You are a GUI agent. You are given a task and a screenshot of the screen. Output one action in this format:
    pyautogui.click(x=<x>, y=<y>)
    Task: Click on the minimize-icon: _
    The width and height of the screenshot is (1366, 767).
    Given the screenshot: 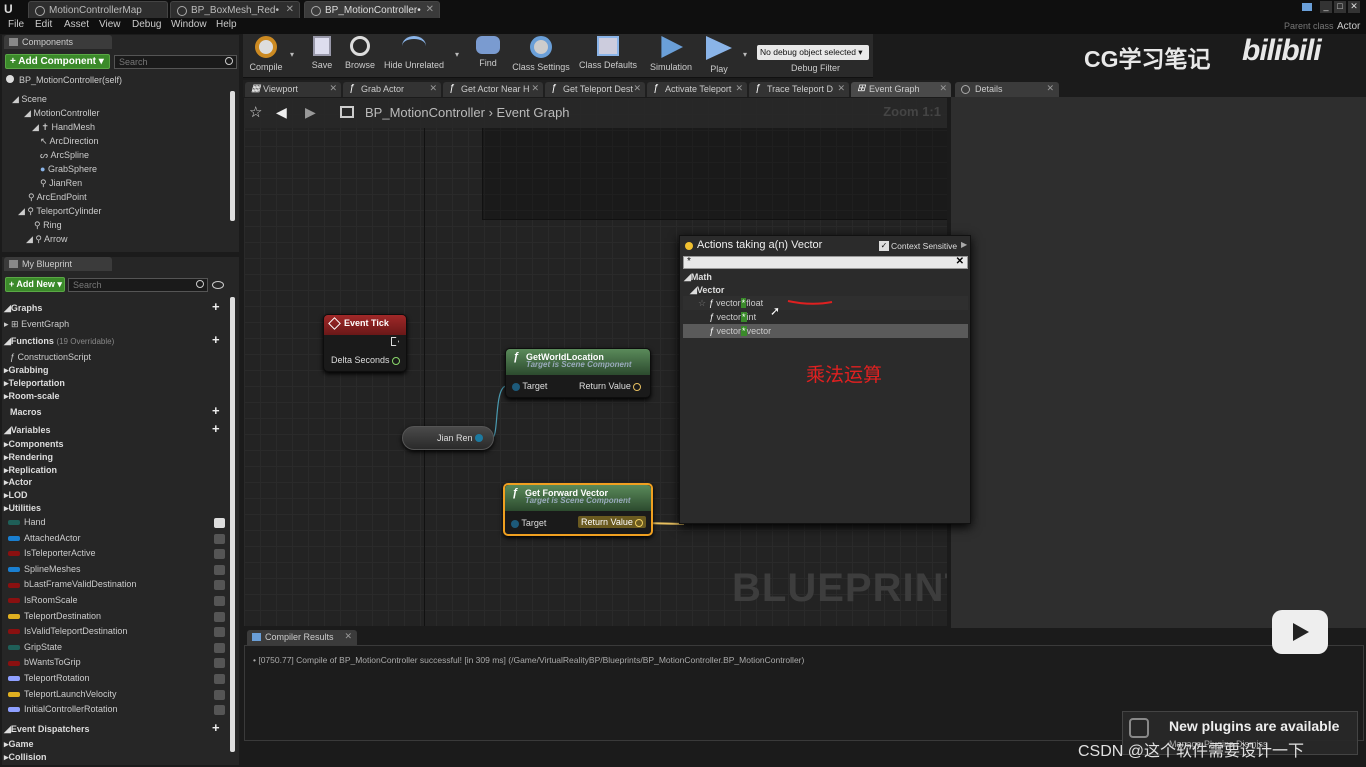 What is the action you would take?
    pyautogui.click(x=1326, y=7)
    